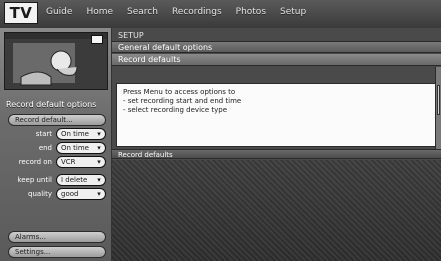 The height and width of the screenshot is (261, 441). I want to click on keep-until-select: I delete ▾, so click(81, 180).